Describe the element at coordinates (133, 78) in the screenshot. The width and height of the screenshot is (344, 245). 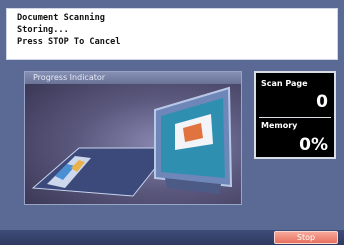
I see `progress-indicator-title: Progress Indicator` at that location.